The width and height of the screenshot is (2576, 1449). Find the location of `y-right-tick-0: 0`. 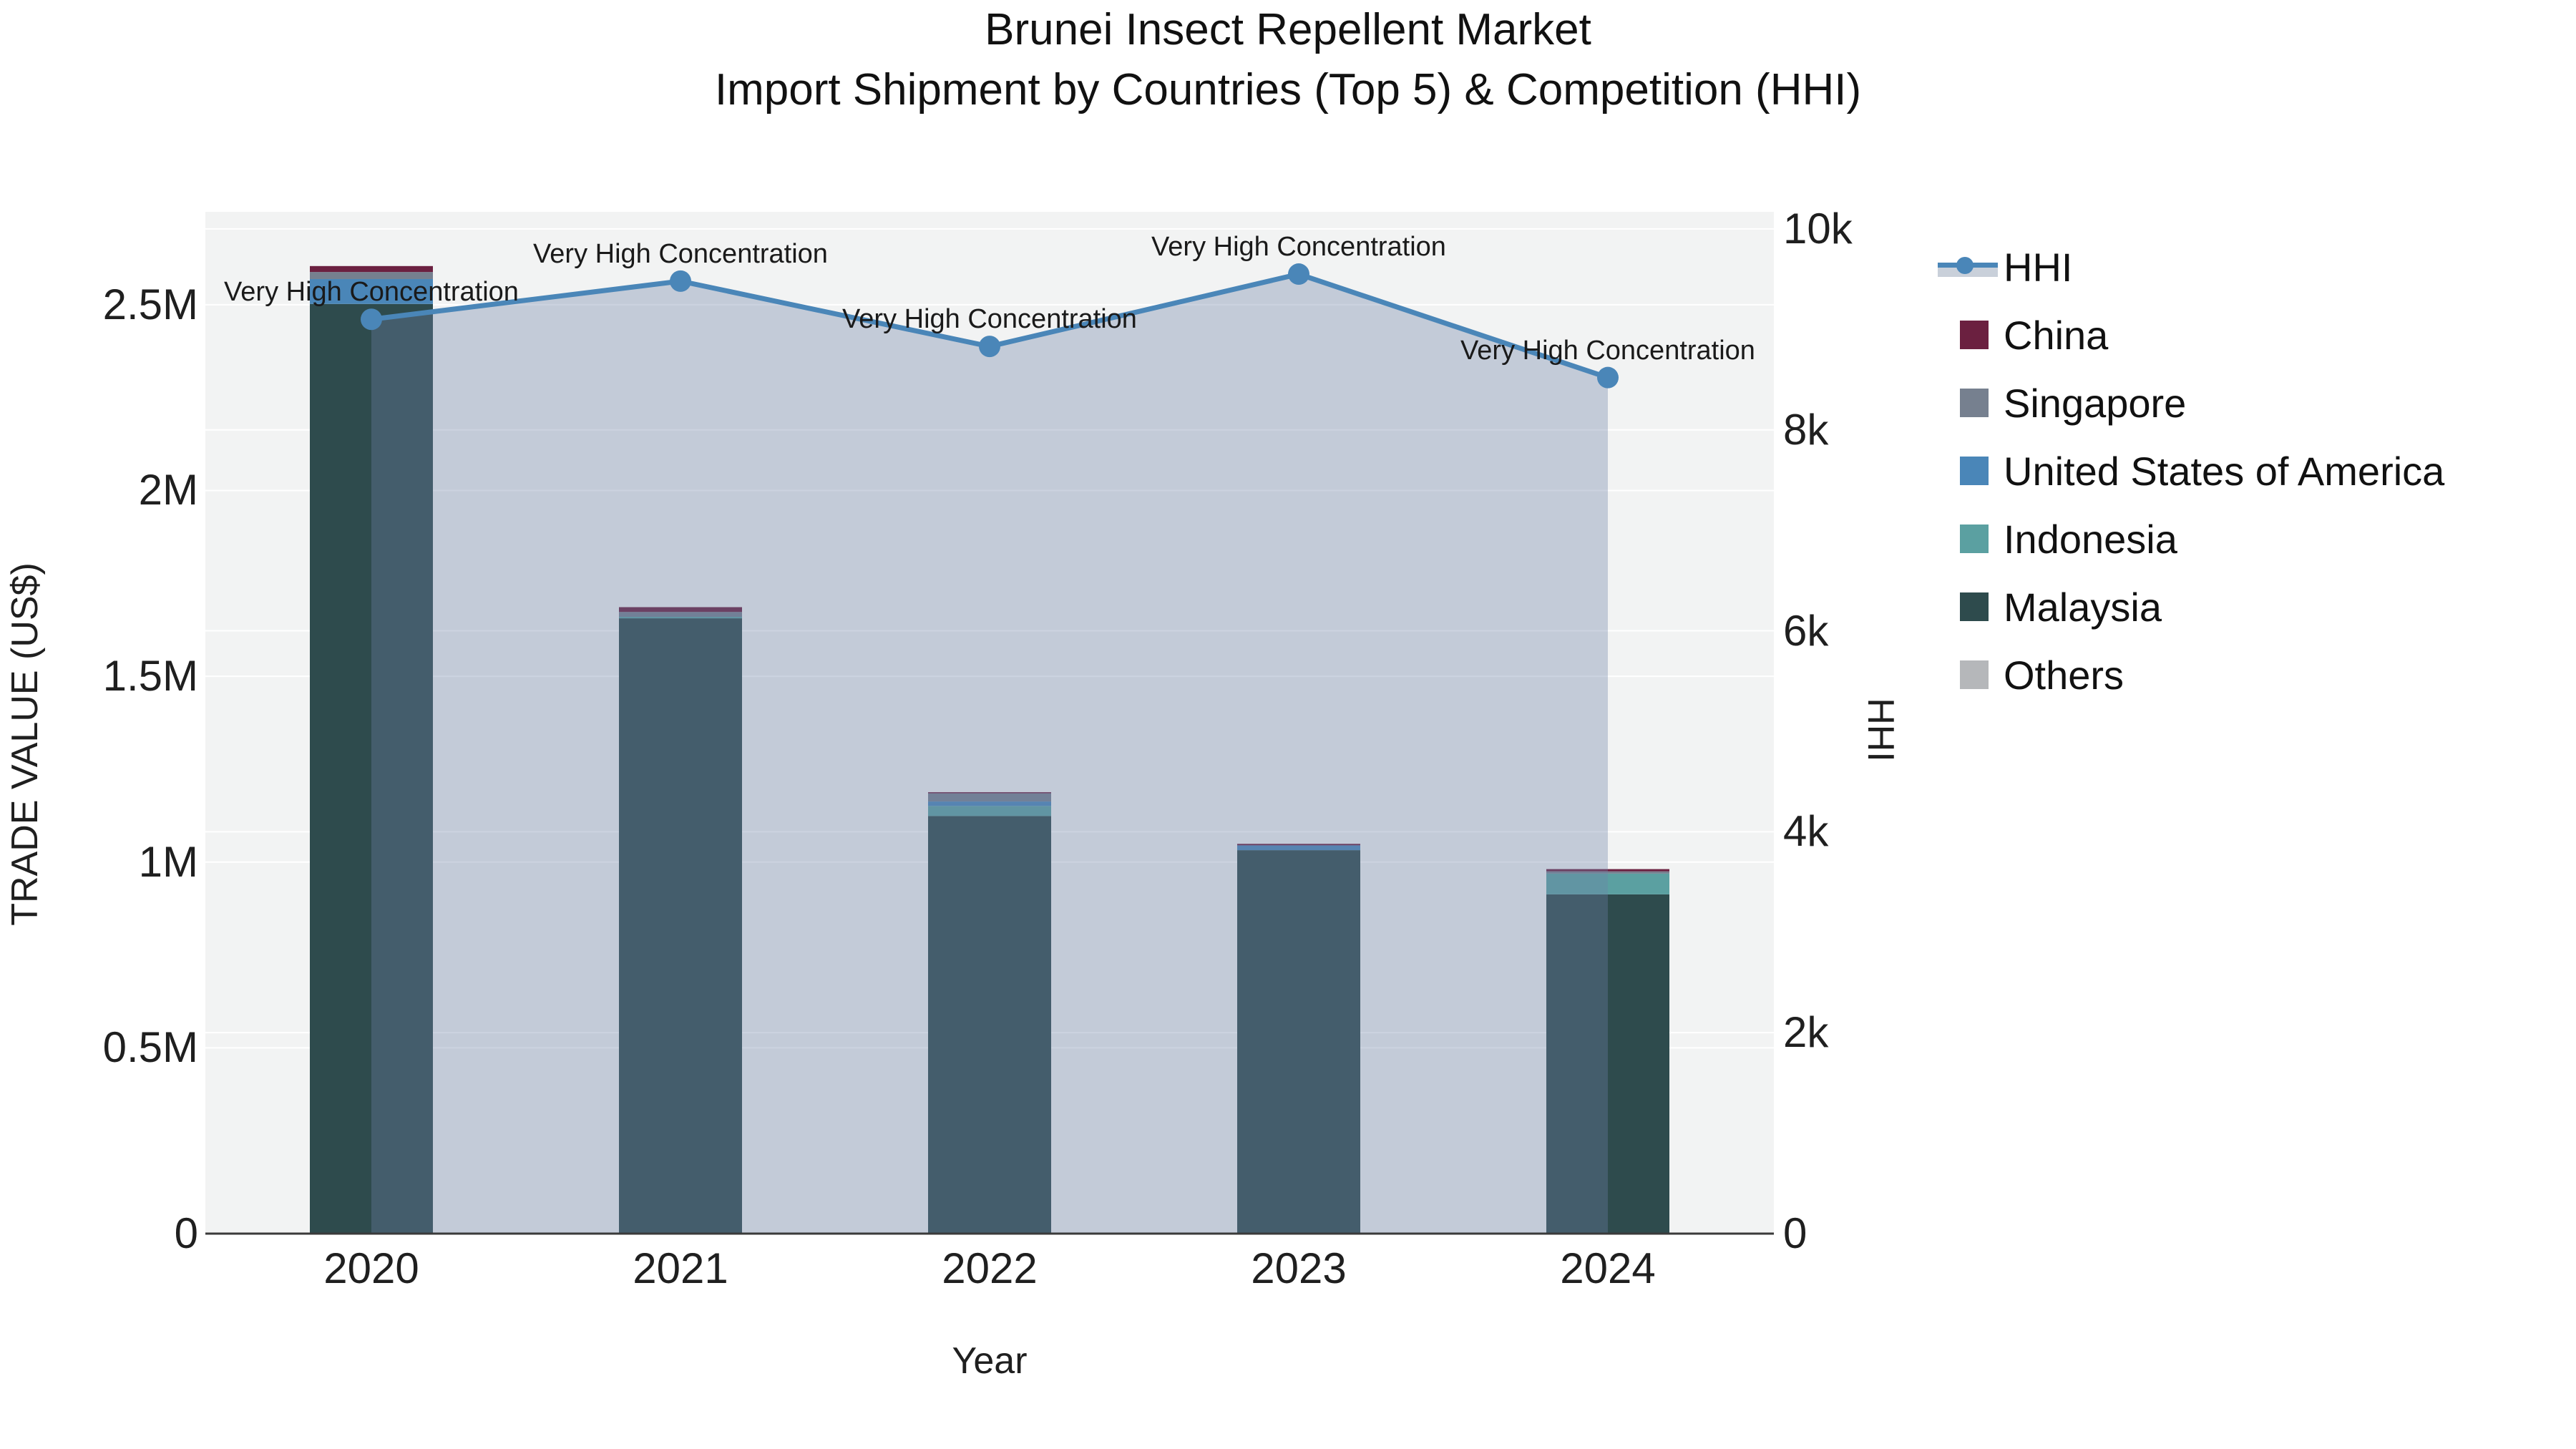

y-right-tick-0: 0 is located at coordinates (1795, 1233).